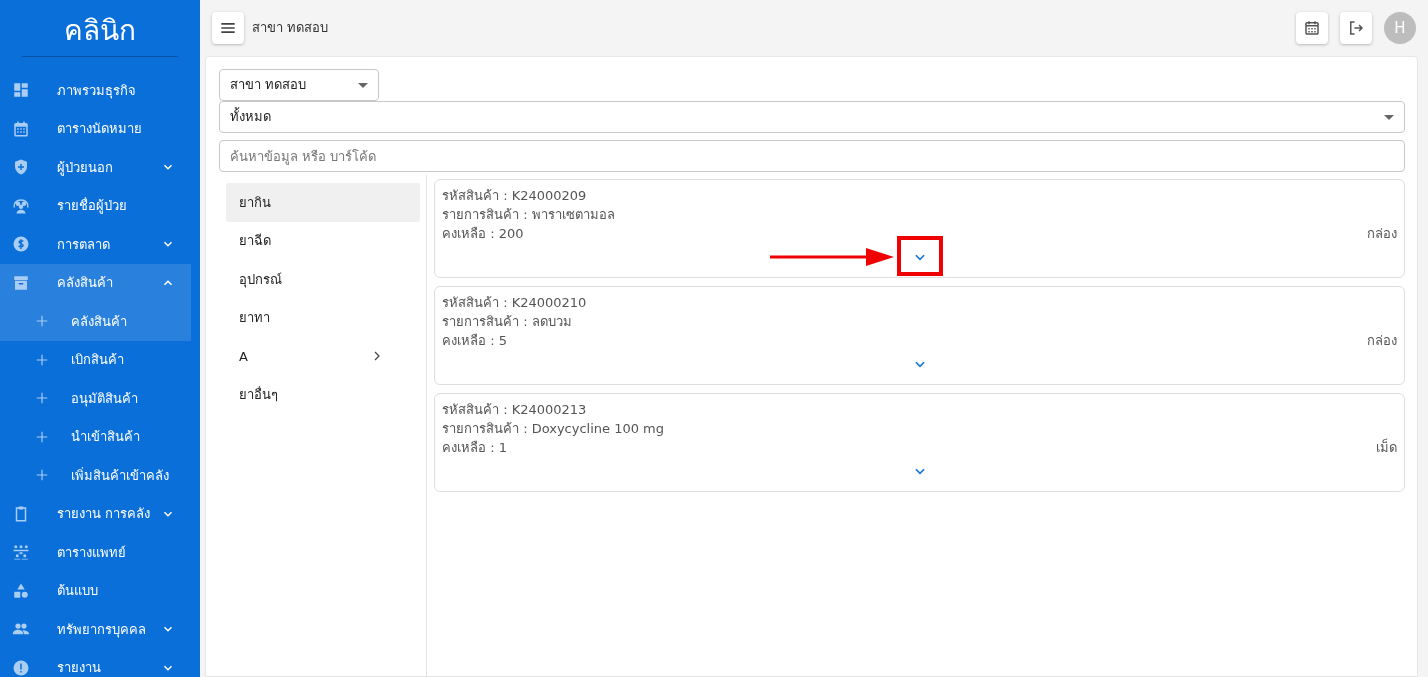 Image resolution: width=1428 pixels, height=677 pixels. Describe the element at coordinates (515, 410) in the screenshot. I see `product-code: รหัสสินค้า : K24000213` at that location.